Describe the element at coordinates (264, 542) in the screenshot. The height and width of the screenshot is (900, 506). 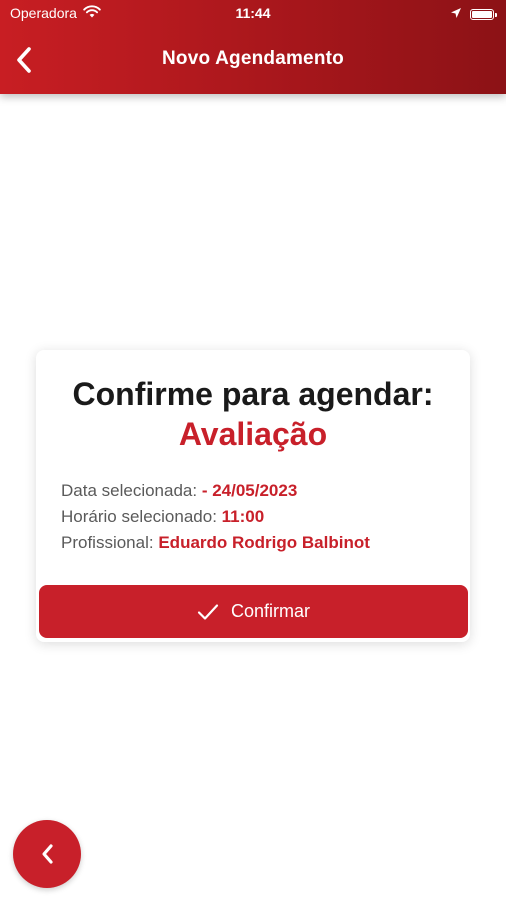
I see `professional-value: Eduardo Rodrigo Balbinot` at that location.